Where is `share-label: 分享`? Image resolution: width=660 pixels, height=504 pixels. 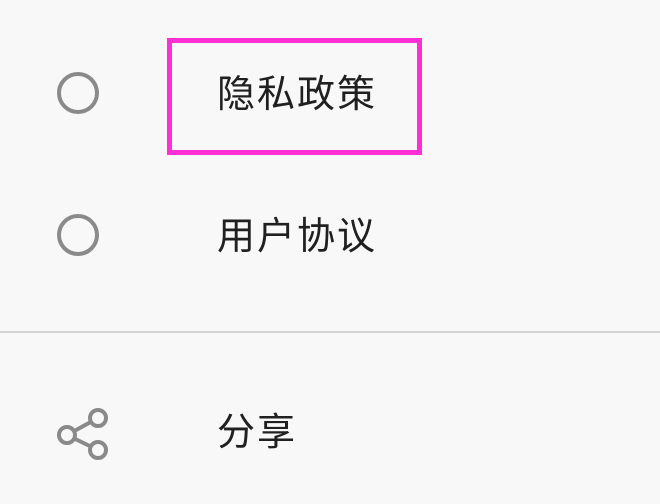
share-label: 分享 is located at coordinates (257, 432).